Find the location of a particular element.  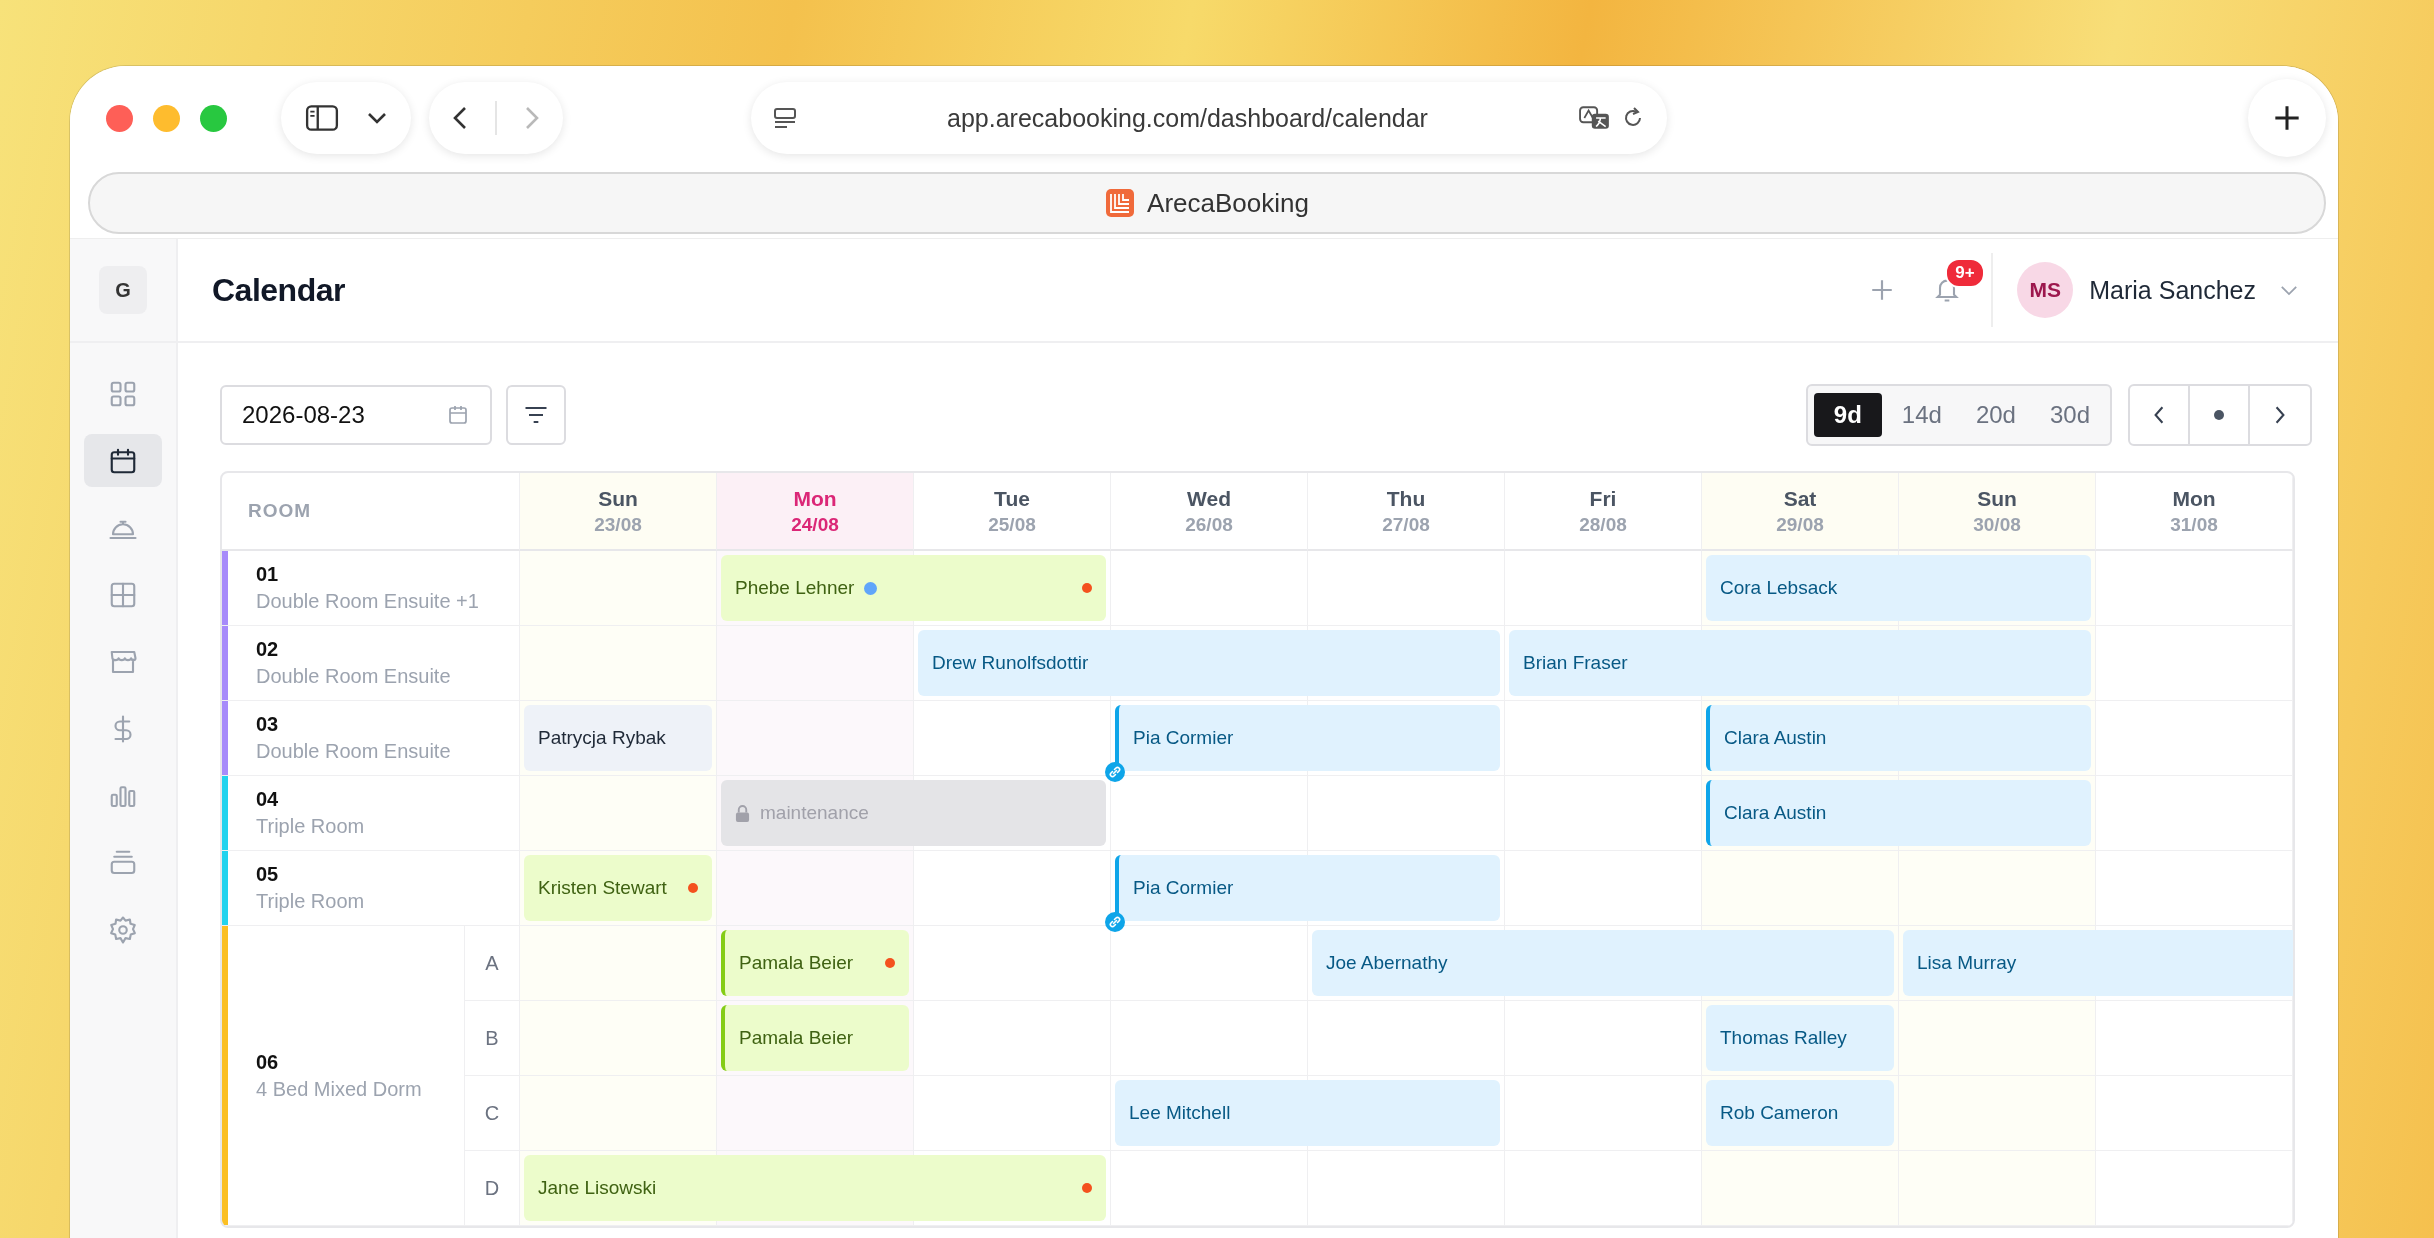

bed-label: D is located at coordinates (492, 1188).